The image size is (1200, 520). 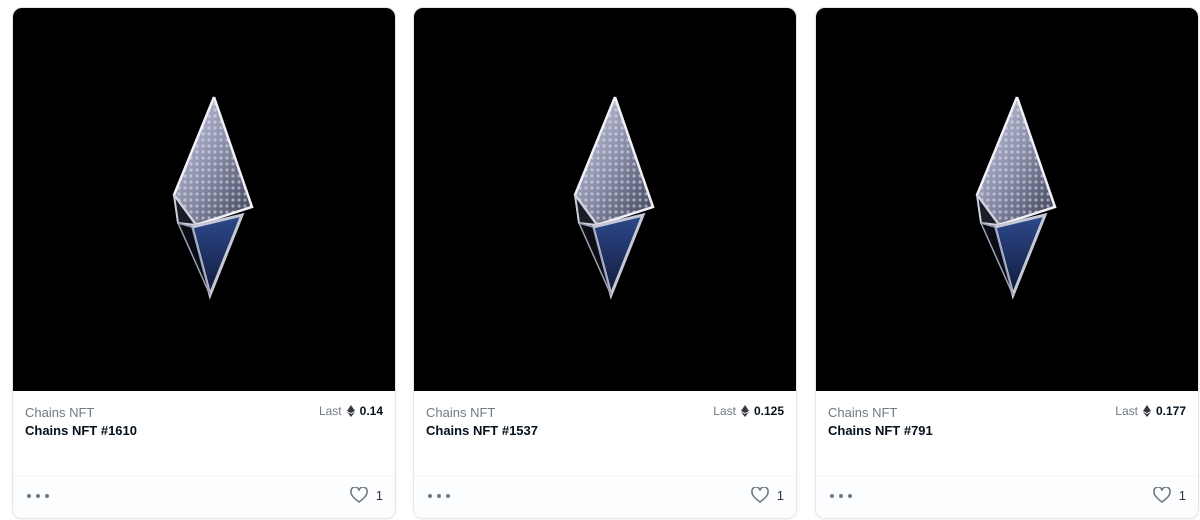 I want to click on token-name: Chains NFT #1610, so click(x=81, y=430).